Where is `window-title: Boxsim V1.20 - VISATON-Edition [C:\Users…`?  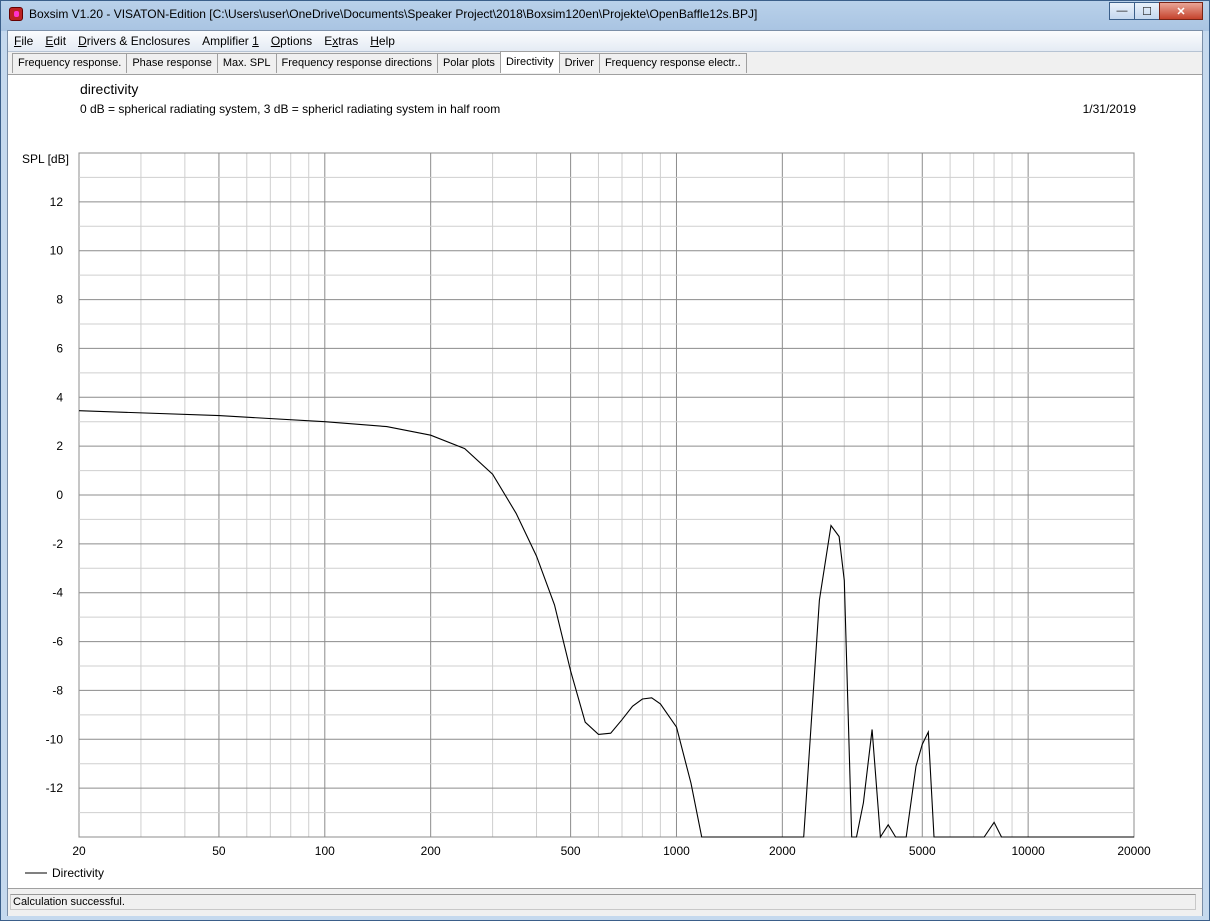 window-title: Boxsim V1.20 - VISATON-Edition [C:\Users… is located at coordinates (393, 14).